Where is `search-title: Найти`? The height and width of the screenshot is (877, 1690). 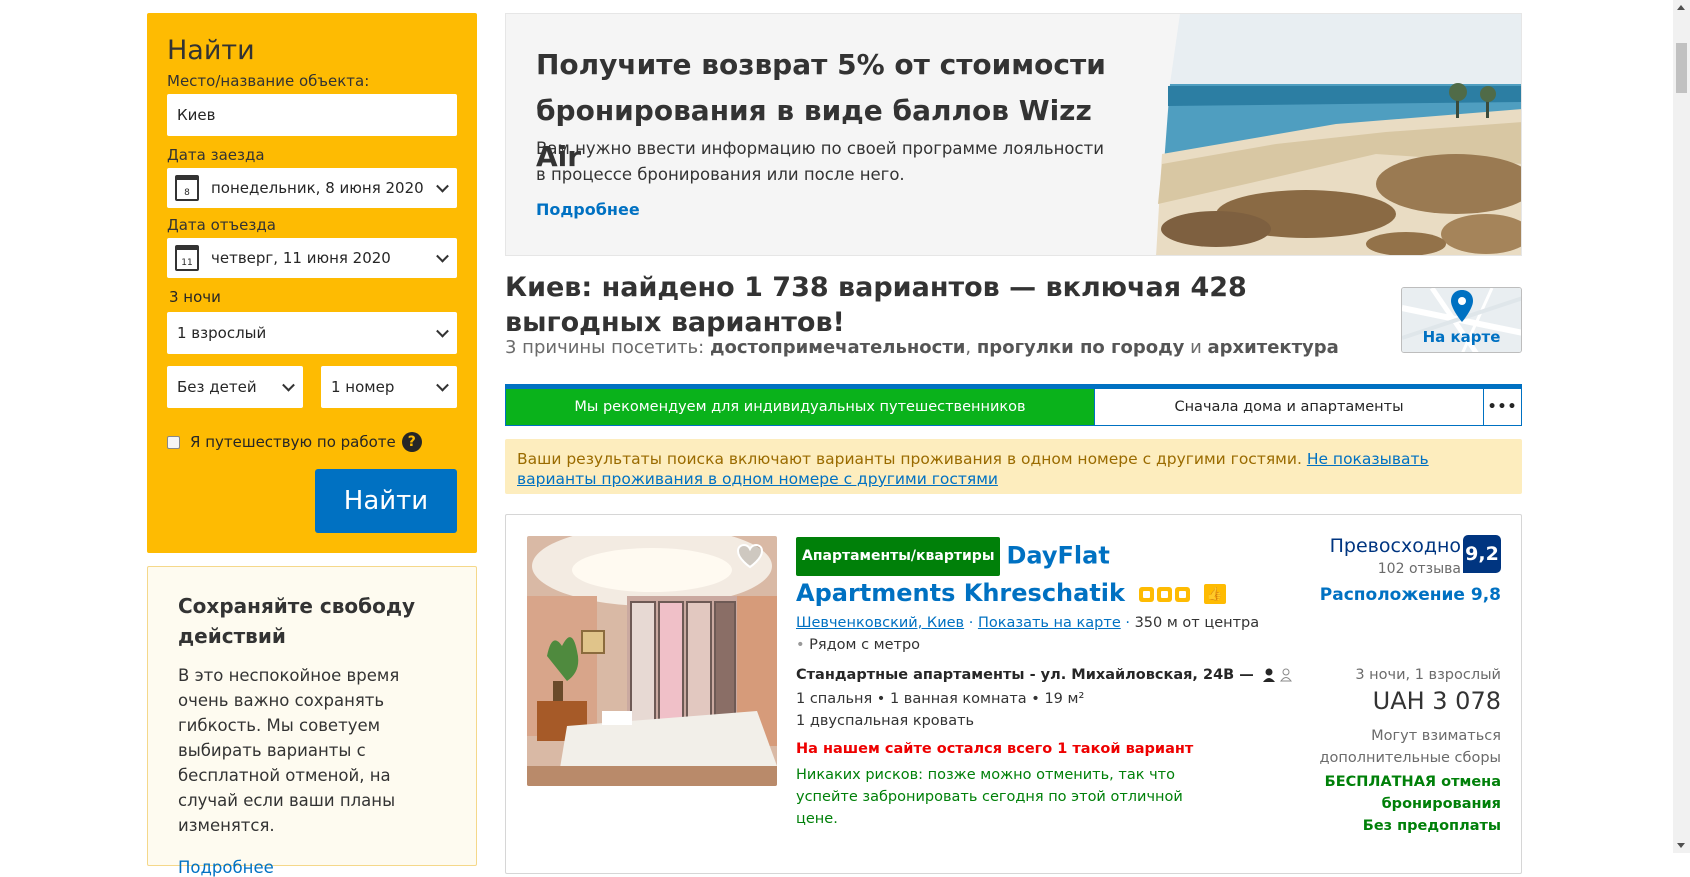
search-title: Найти is located at coordinates (211, 50).